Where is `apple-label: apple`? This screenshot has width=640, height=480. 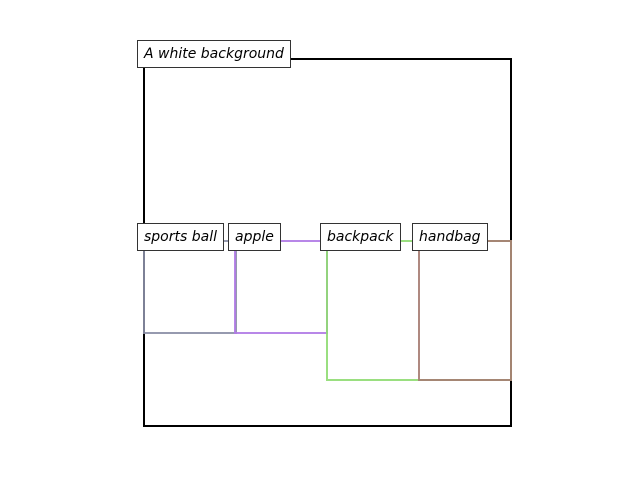
apple-label: apple is located at coordinates (254, 237).